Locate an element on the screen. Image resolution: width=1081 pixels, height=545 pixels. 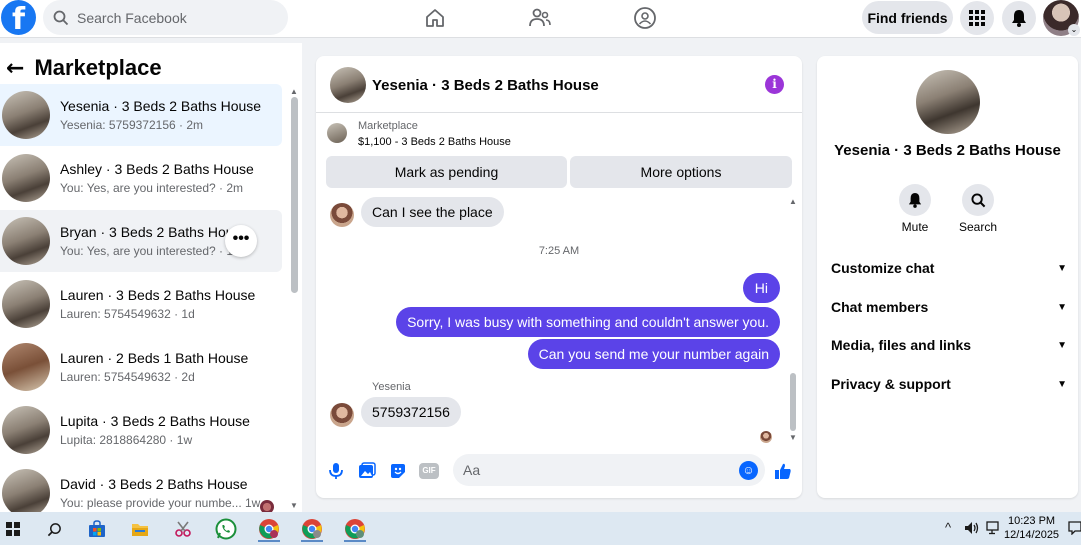
clock-date: 12/14/2025 is located at coordinates (1032, 535).